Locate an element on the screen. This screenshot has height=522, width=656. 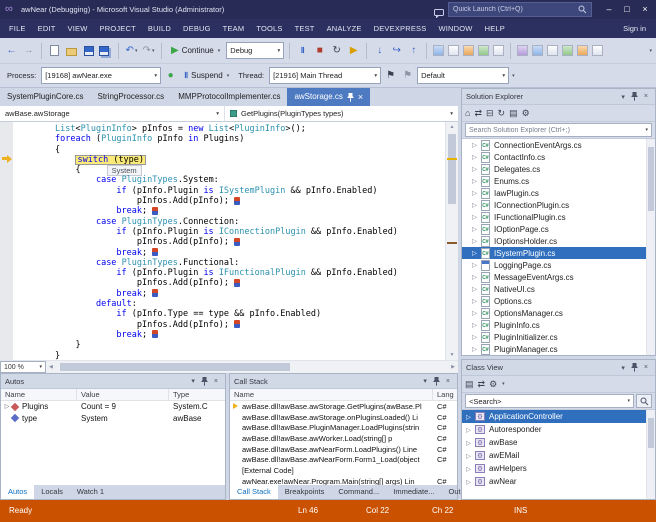
menu-item-test: TEST is located at coordinates (305, 28).